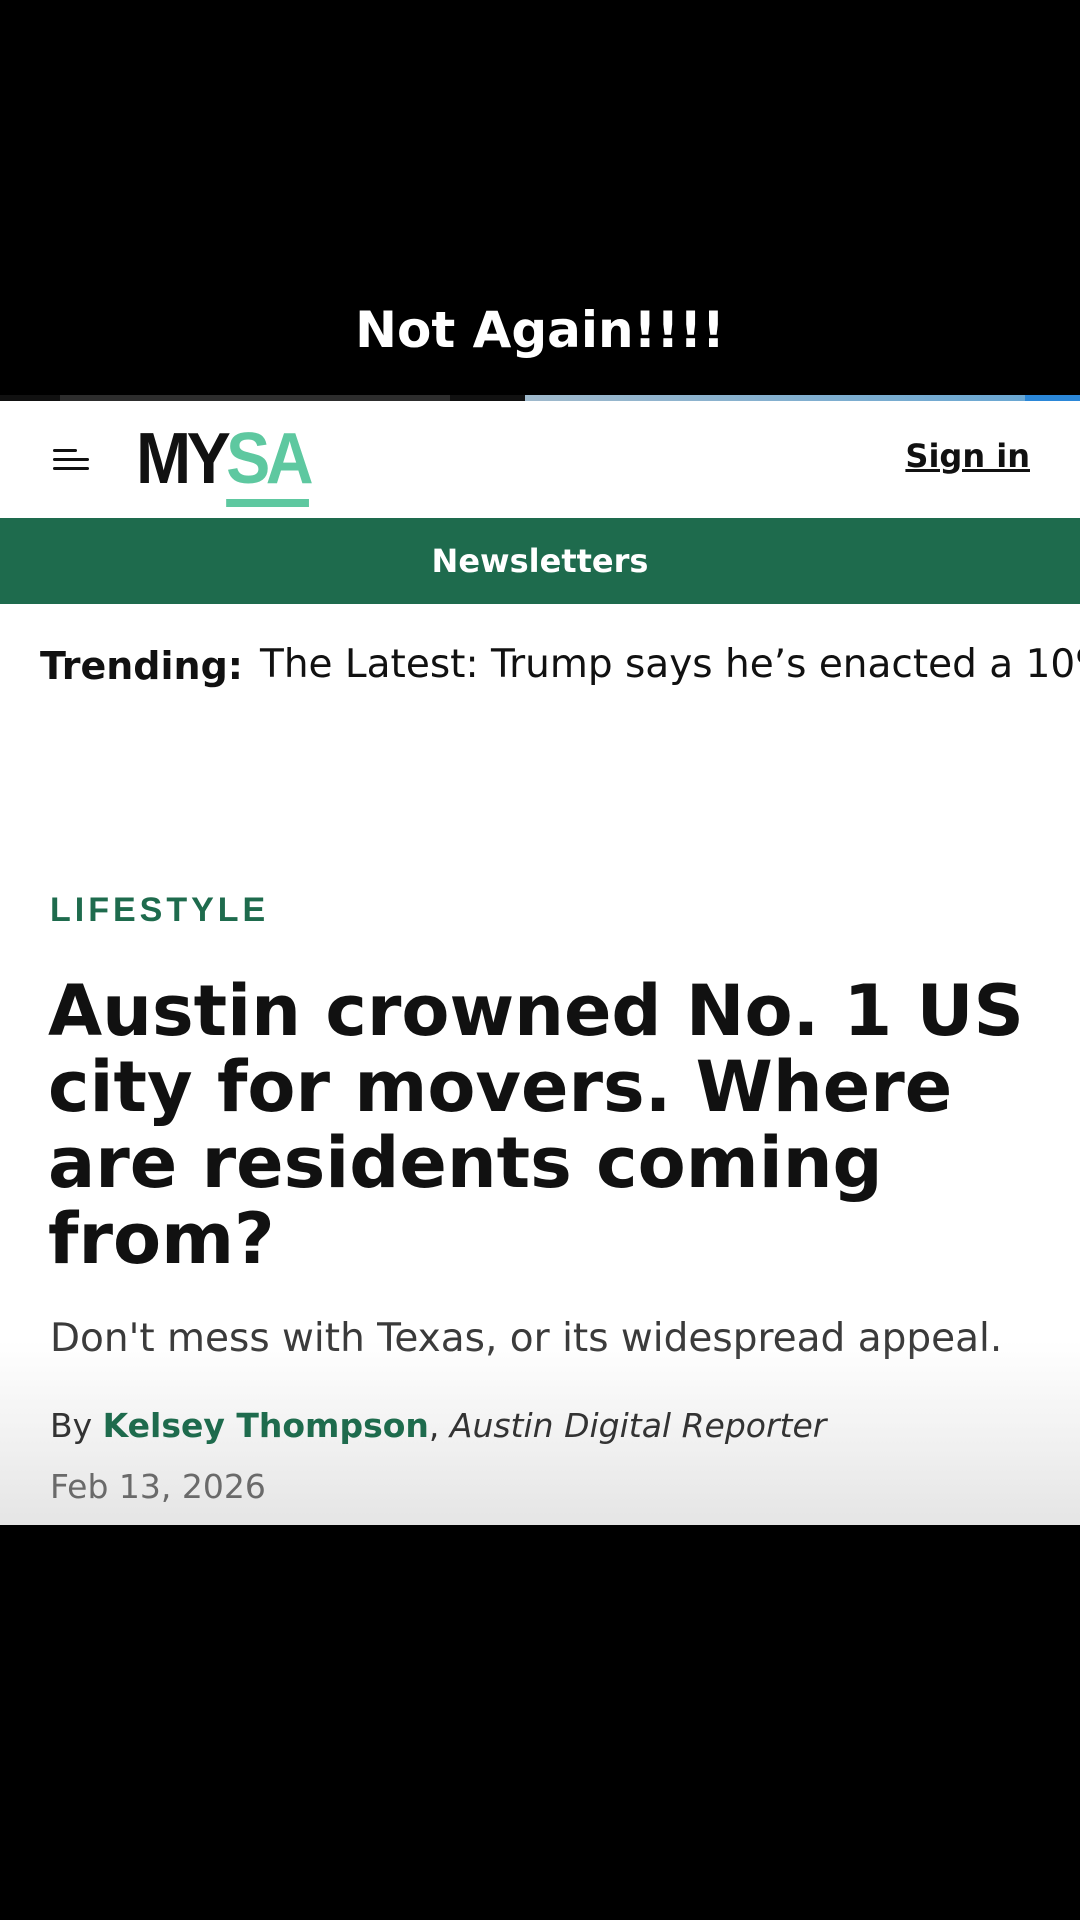 The height and width of the screenshot is (1920, 1080). Describe the element at coordinates (159, 910) in the screenshot. I see `article-category: LIFESTYLE` at that location.